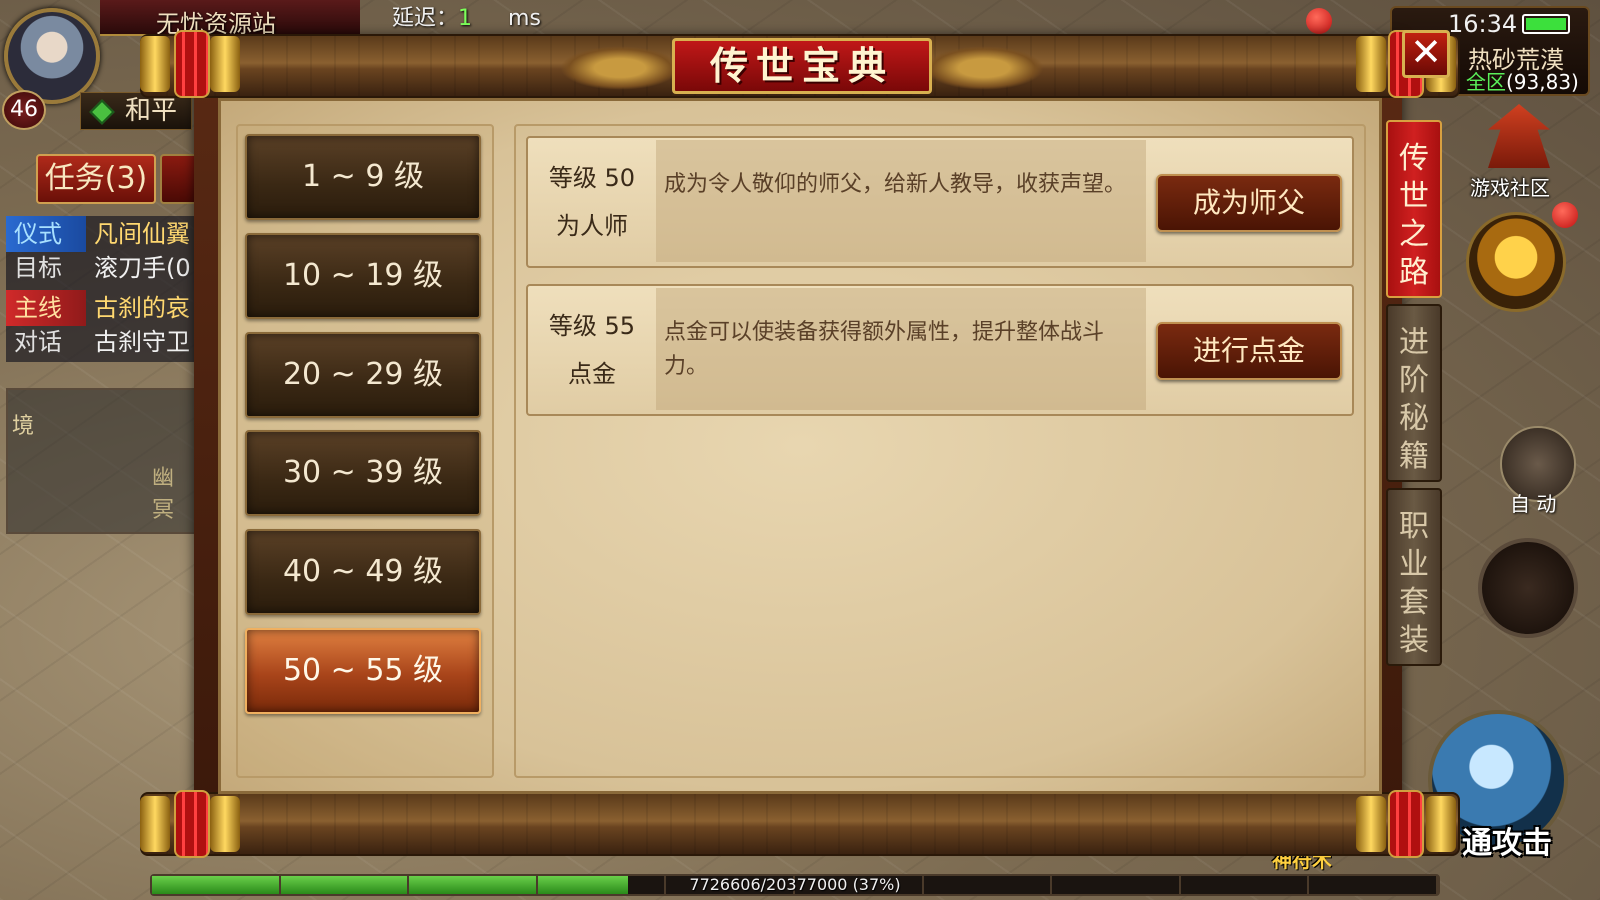 This screenshot has width=1600, height=900. What do you see at coordinates (800, 824) in the screenshot?
I see `scroll-bottom-bar` at bounding box center [800, 824].